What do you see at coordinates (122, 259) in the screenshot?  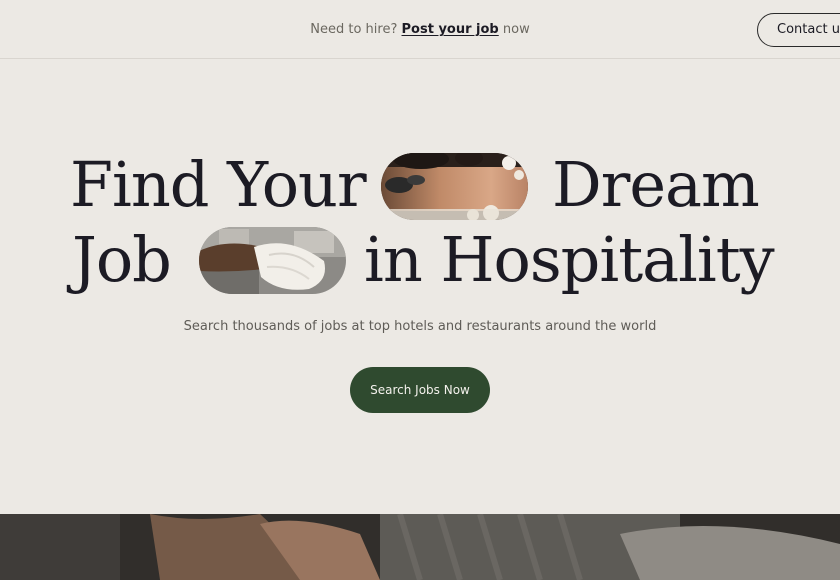 I see `headline-job: Job` at bounding box center [122, 259].